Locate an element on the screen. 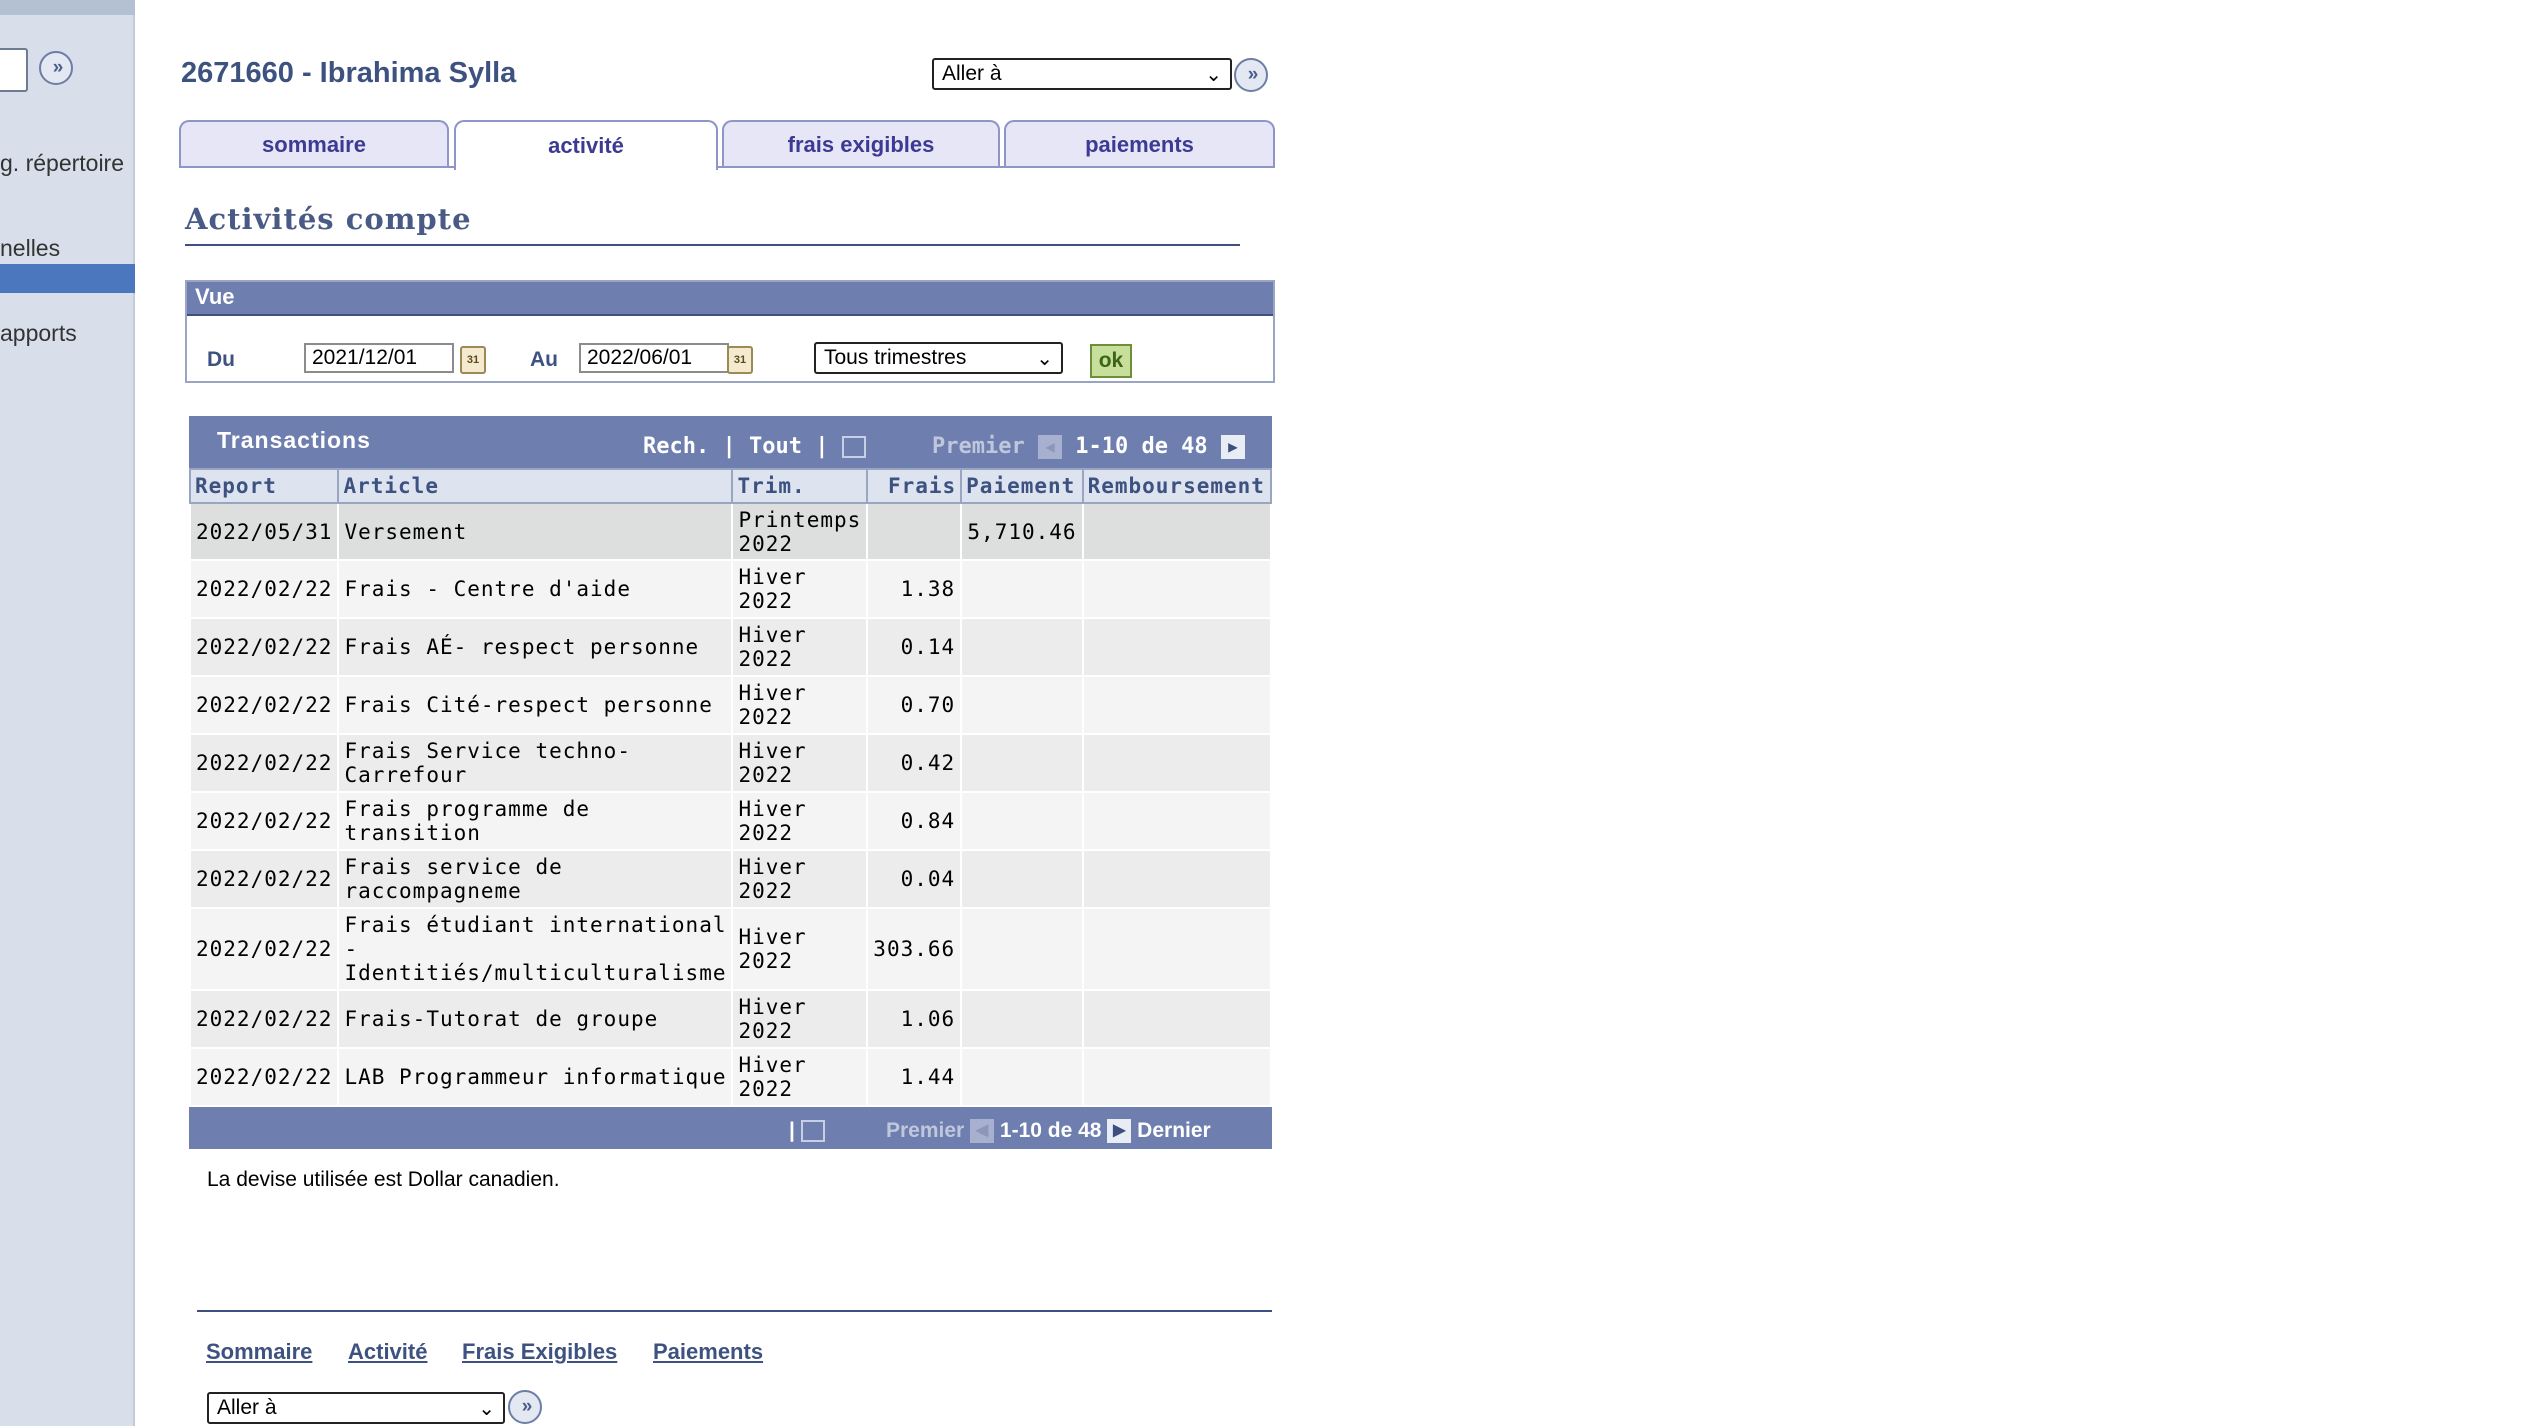 Image resolution: width=2522 pixels, height=1426 pixels. column-header-trim: Trim. is located at coordinates (800, 486).